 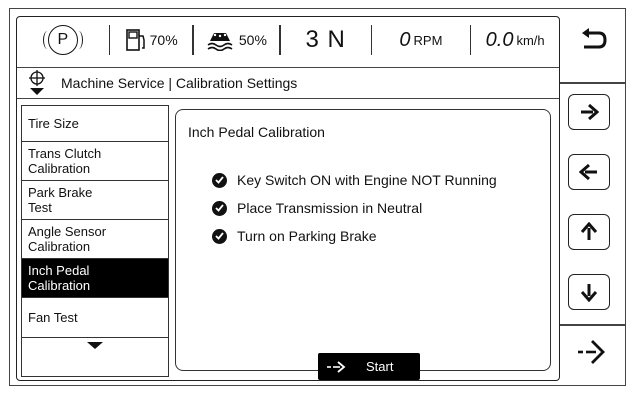 I want to click on back-button, so click(x=593, y=40).